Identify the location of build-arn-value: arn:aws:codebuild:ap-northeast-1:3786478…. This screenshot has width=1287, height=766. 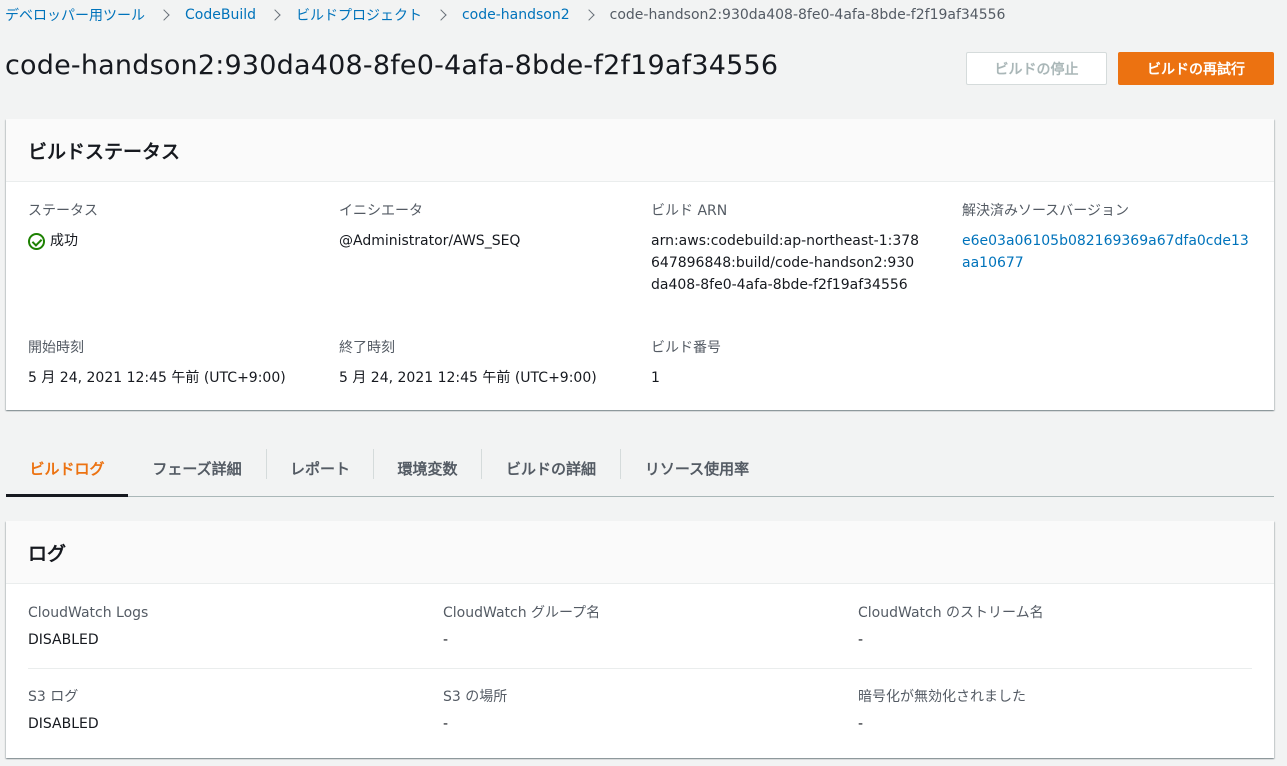
(785, 263).